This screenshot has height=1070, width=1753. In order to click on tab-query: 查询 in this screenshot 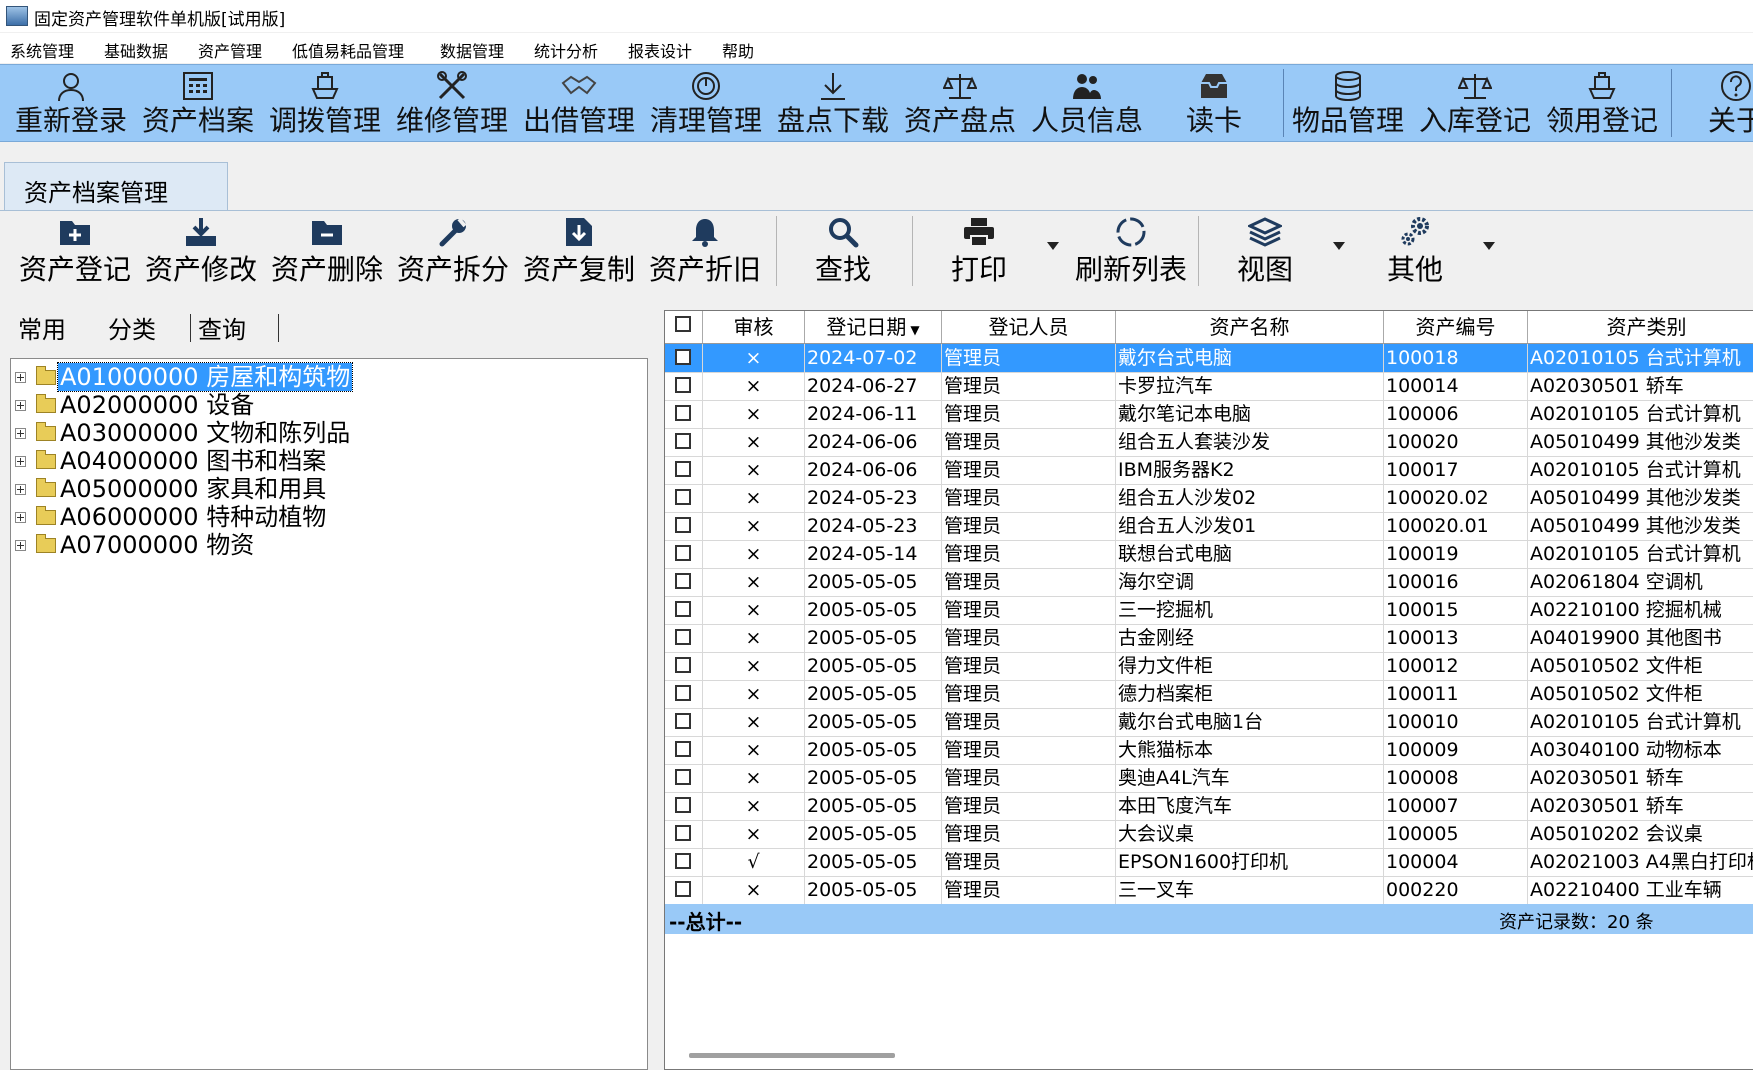, I will do `click(222, 327)`.